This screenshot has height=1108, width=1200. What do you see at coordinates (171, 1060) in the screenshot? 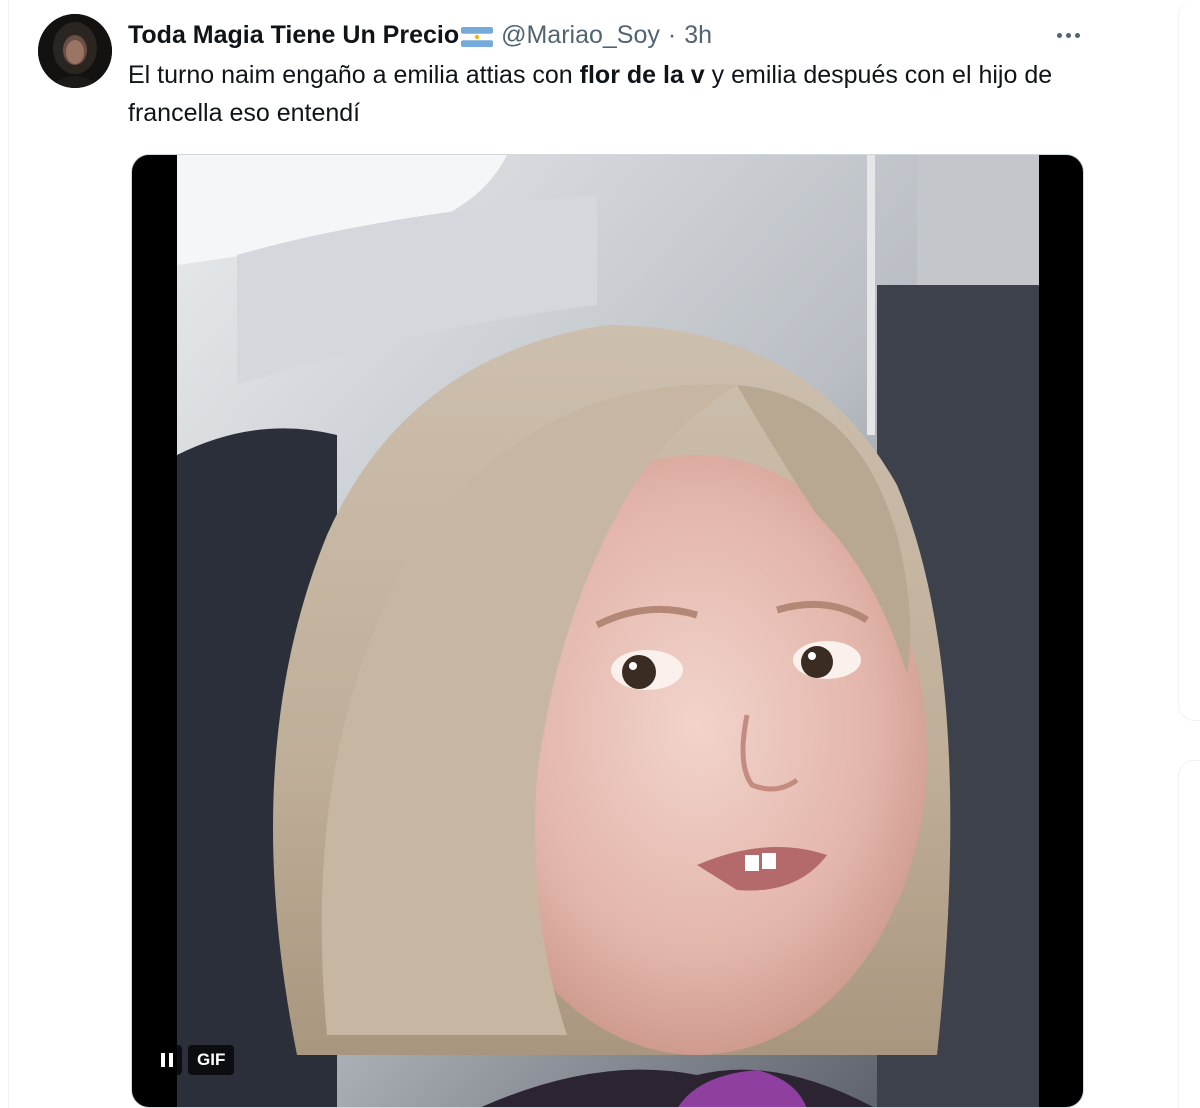
I see `pause-icon-bar` at bounding box center [171, 1060].